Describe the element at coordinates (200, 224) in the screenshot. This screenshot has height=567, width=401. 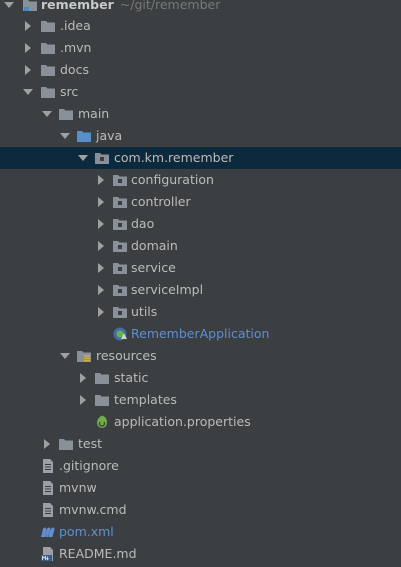
I see `tree-row-dao: dao` at that location.